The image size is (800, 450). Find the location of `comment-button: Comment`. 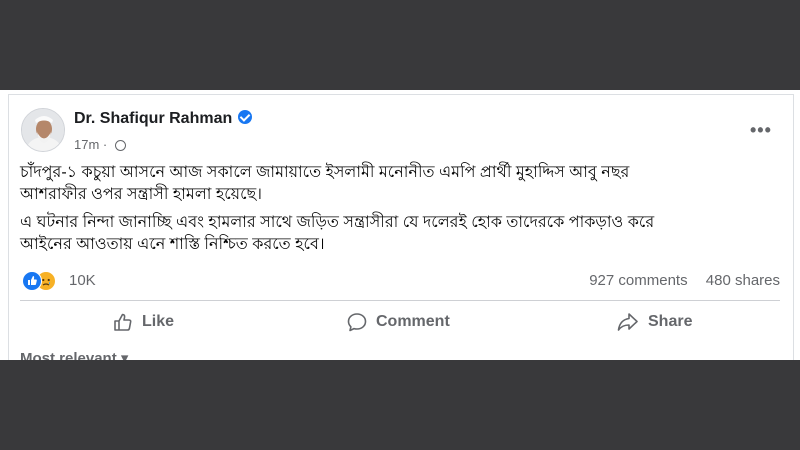

comment-button: Comment is located at coordinates (398, 322).